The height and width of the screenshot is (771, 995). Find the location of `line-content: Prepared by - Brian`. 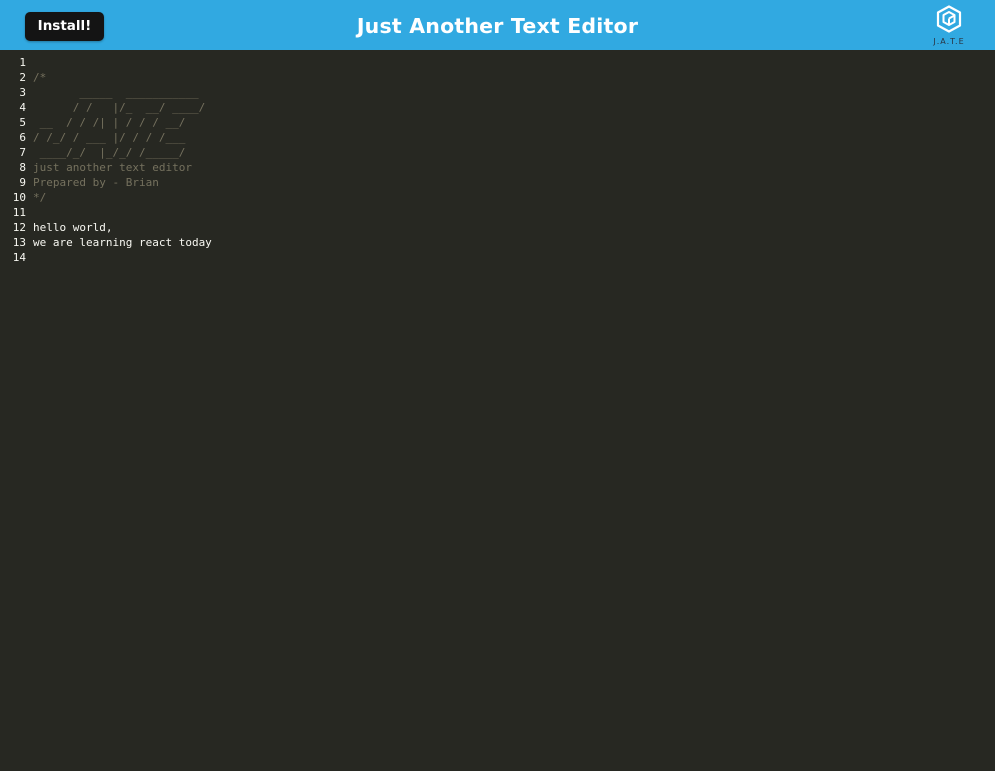

line-content: Prepared by - Brian is located at coordinates (96, 182).